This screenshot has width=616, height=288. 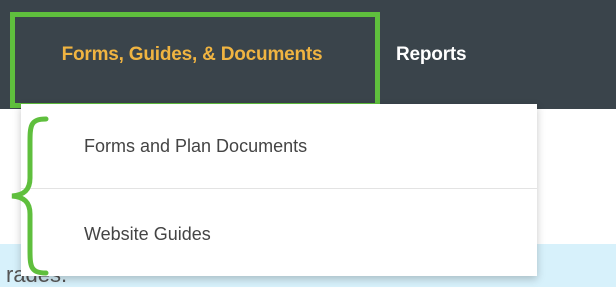 I want to click on menu-divider, so click(x=279, y=188).